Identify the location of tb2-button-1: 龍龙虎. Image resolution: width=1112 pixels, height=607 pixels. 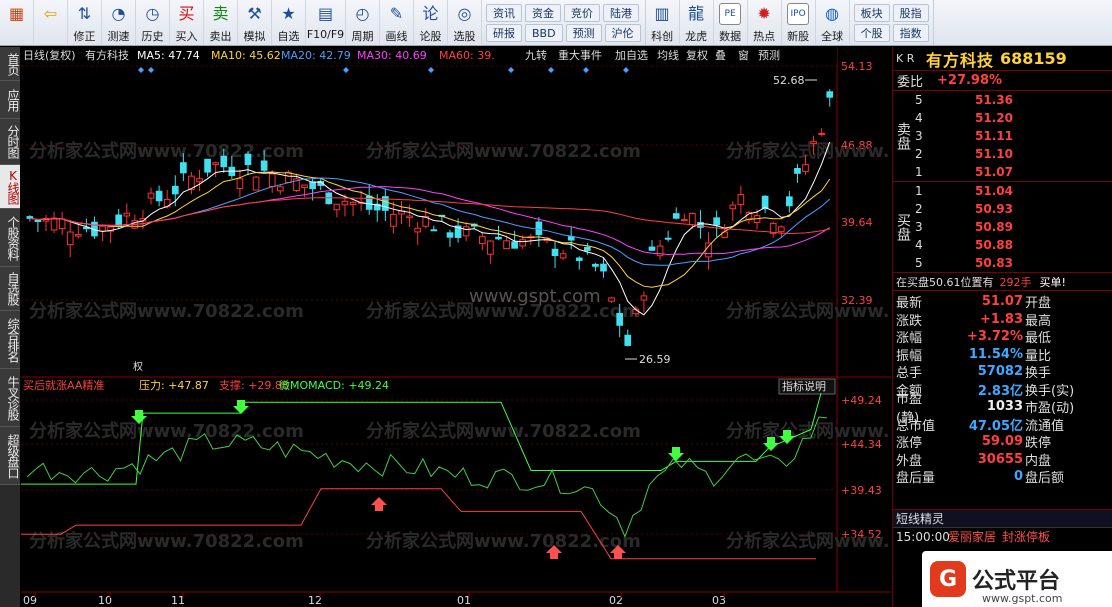
(697, 22).